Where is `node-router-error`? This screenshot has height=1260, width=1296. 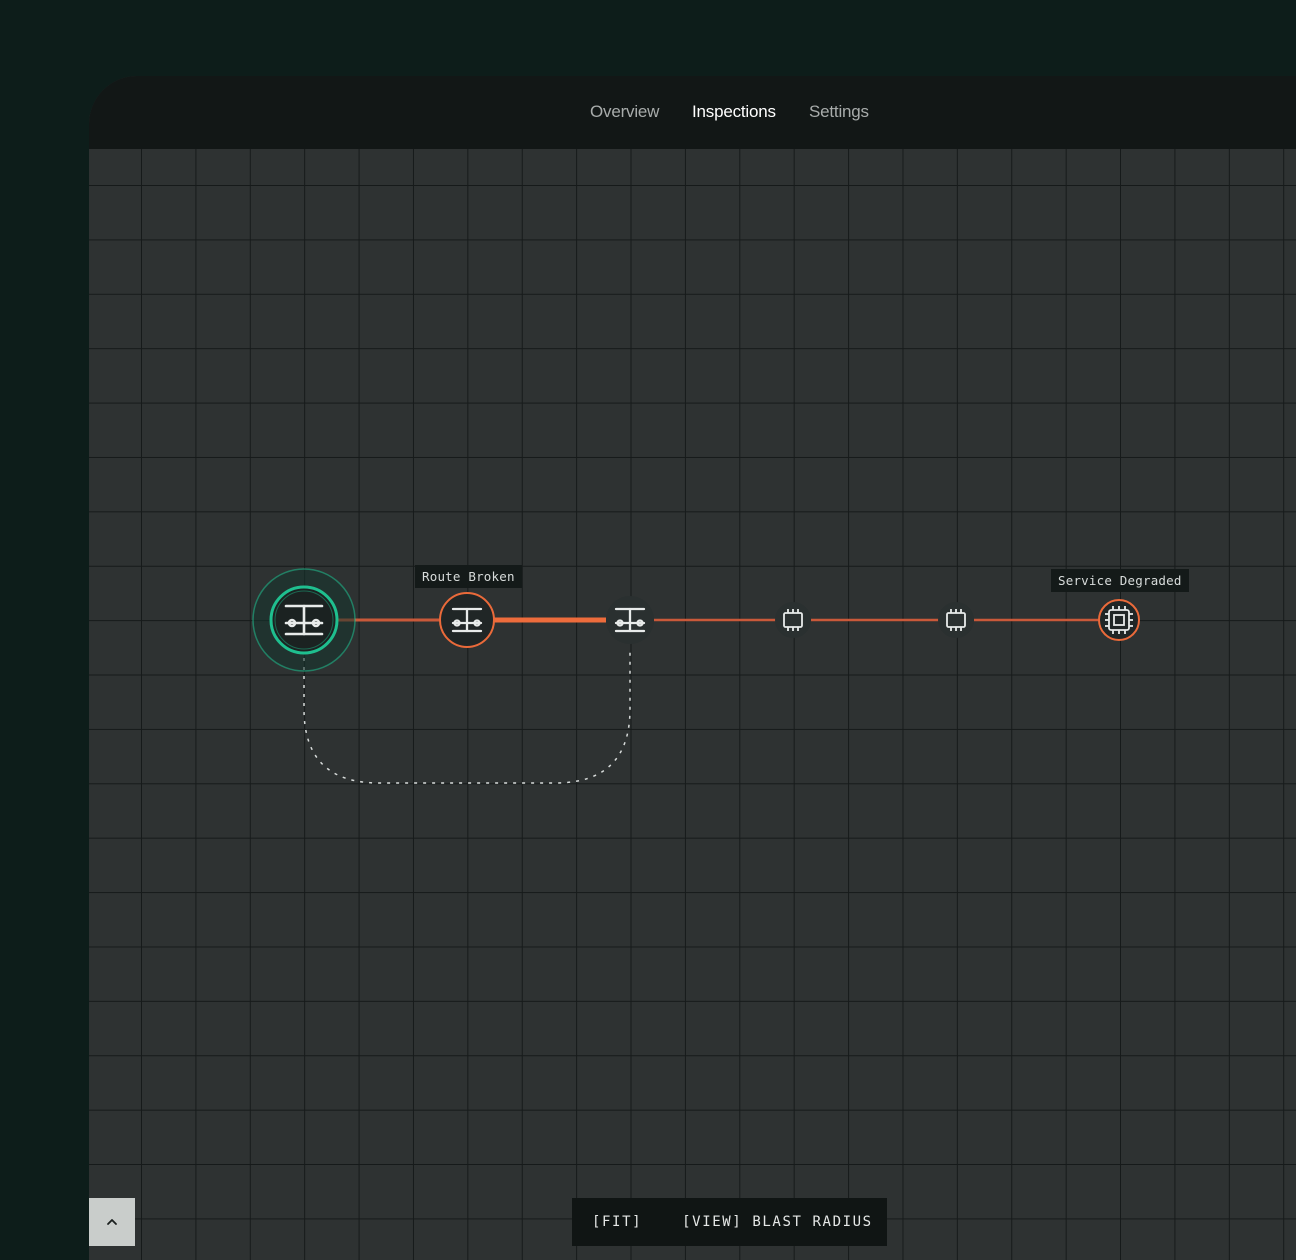
node-router-error is located at coordinates (467, 620).